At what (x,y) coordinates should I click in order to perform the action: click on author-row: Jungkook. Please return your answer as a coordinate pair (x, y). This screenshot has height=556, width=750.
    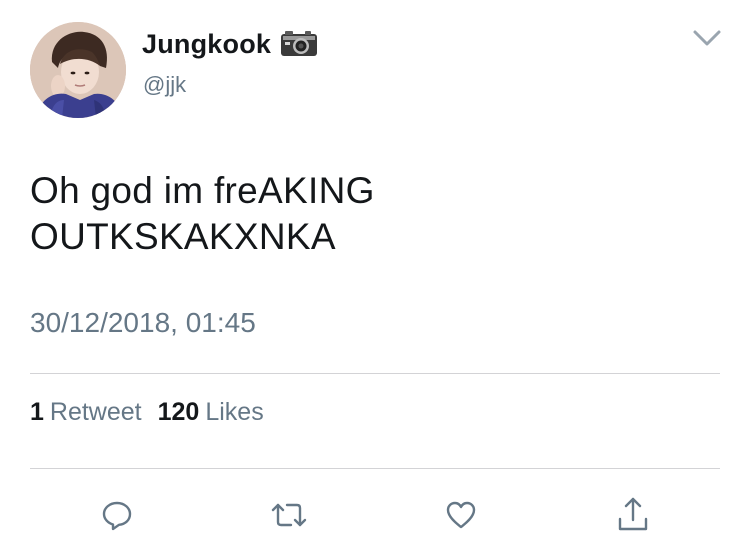
    Looking at the image, I should click on (230, 44).